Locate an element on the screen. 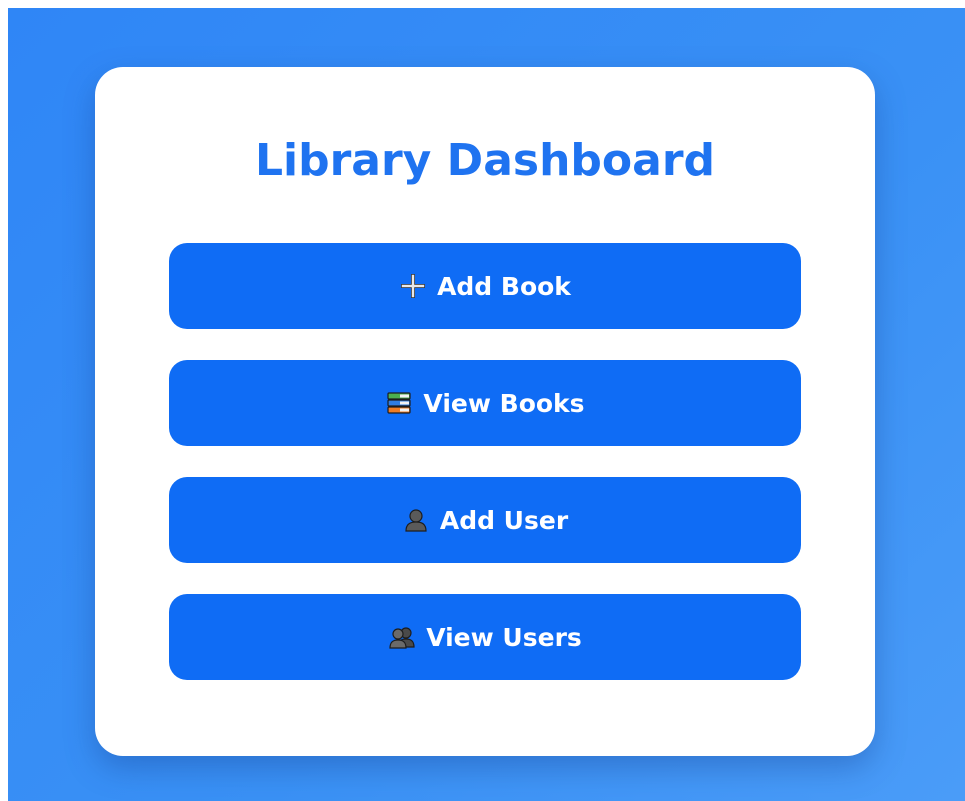 The image size is (965, 801). view-books-button: View Books is located at coordinates (485, 403).